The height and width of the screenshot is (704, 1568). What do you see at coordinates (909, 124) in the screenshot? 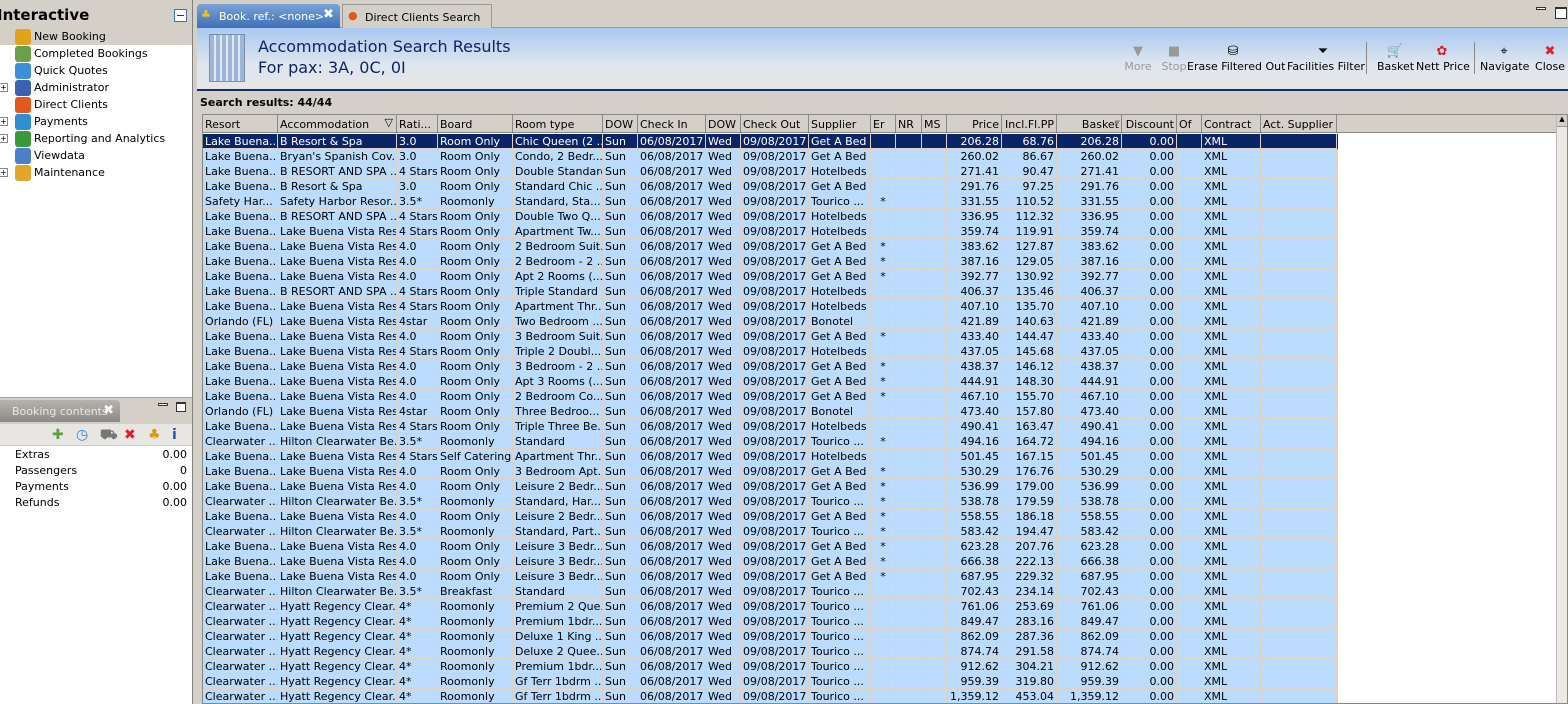
I see `column-header-nr: NR` at bounding box center [909, 124].